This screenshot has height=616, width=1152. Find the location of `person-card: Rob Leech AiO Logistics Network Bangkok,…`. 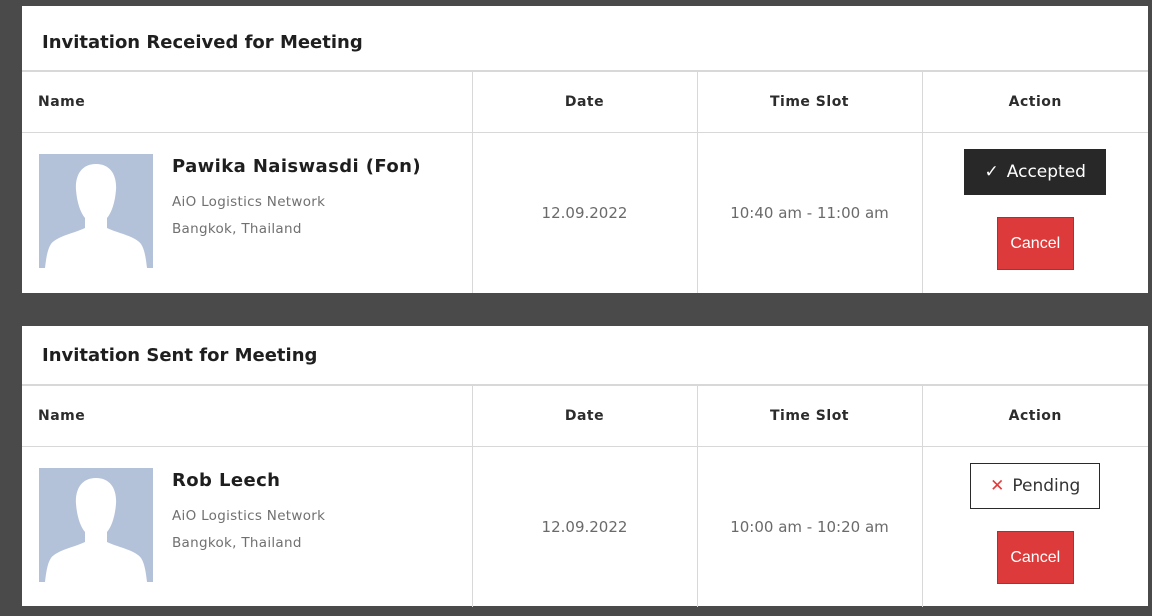

person-card: Rob Leech AiO Logistics Network Bangkok,… is located at coordinates (247, 525).